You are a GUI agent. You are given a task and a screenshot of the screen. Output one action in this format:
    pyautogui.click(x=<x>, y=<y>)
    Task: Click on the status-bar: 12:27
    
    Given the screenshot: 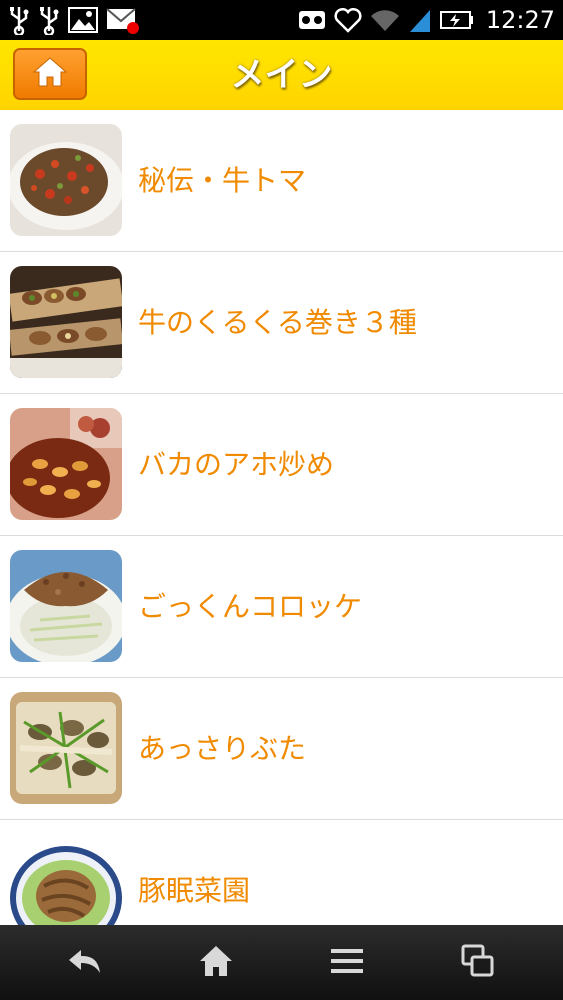 What is the action you would take?
    pyautogui.click(x=281, y=20)
    